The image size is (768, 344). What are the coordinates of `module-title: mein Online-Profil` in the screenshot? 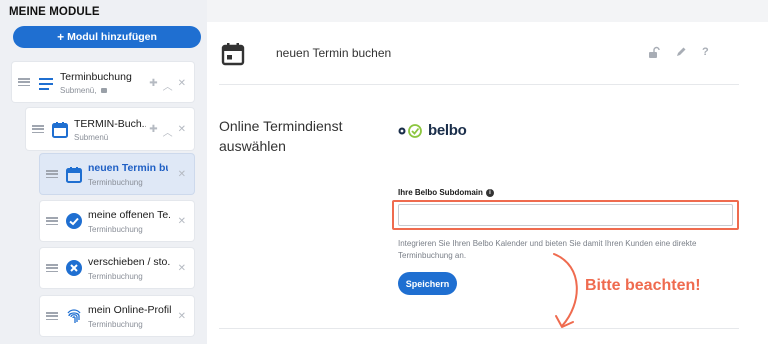 It's located at (130, 310).